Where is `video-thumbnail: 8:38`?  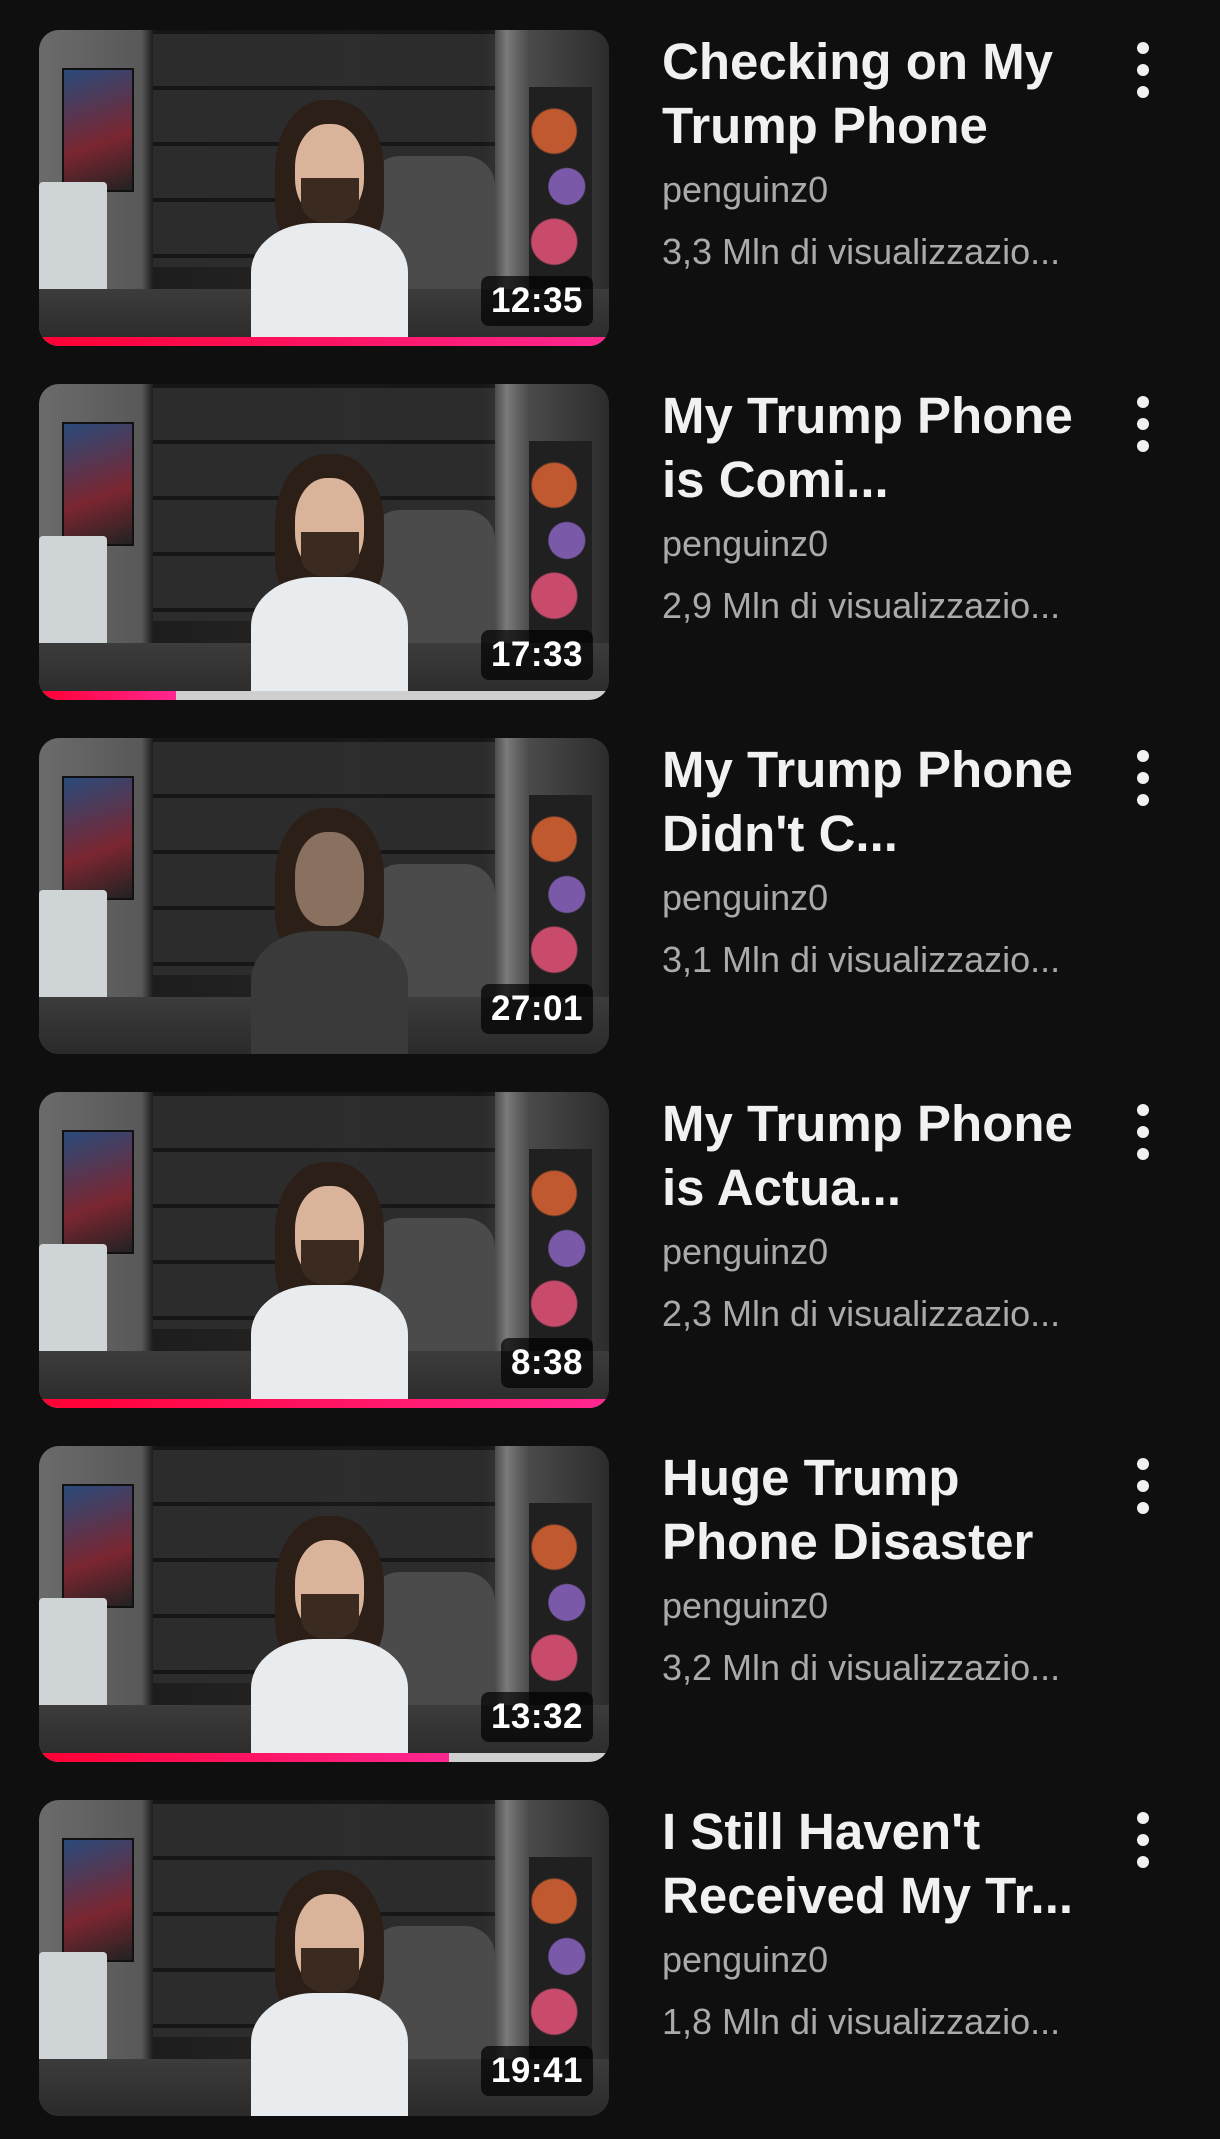
video-thumbnail: 8:38 is located at coordinates (324, 1250).